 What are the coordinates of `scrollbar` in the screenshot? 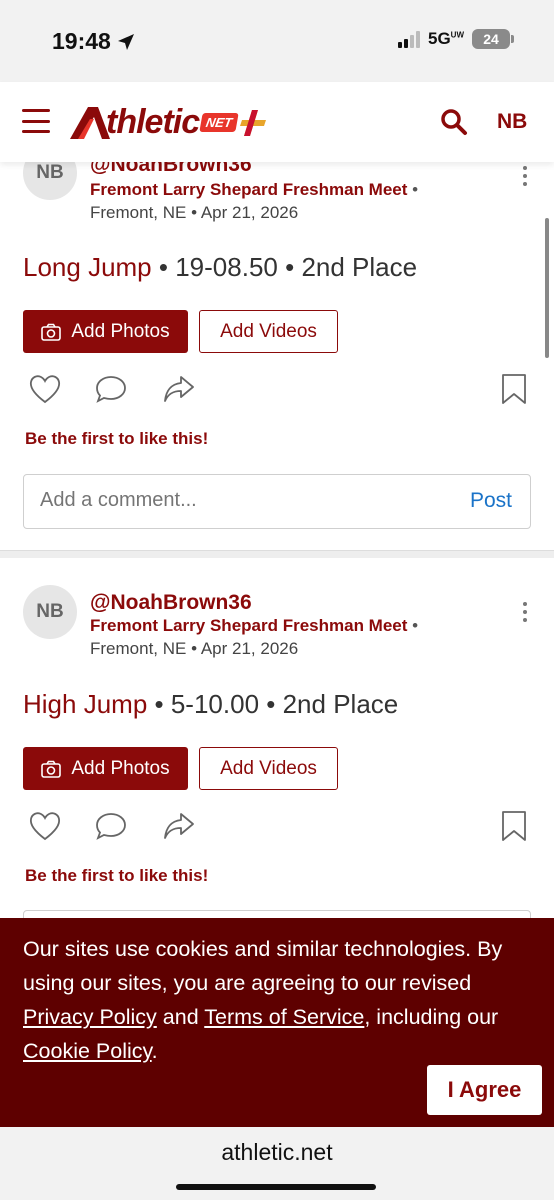 It's located at (547, 288).